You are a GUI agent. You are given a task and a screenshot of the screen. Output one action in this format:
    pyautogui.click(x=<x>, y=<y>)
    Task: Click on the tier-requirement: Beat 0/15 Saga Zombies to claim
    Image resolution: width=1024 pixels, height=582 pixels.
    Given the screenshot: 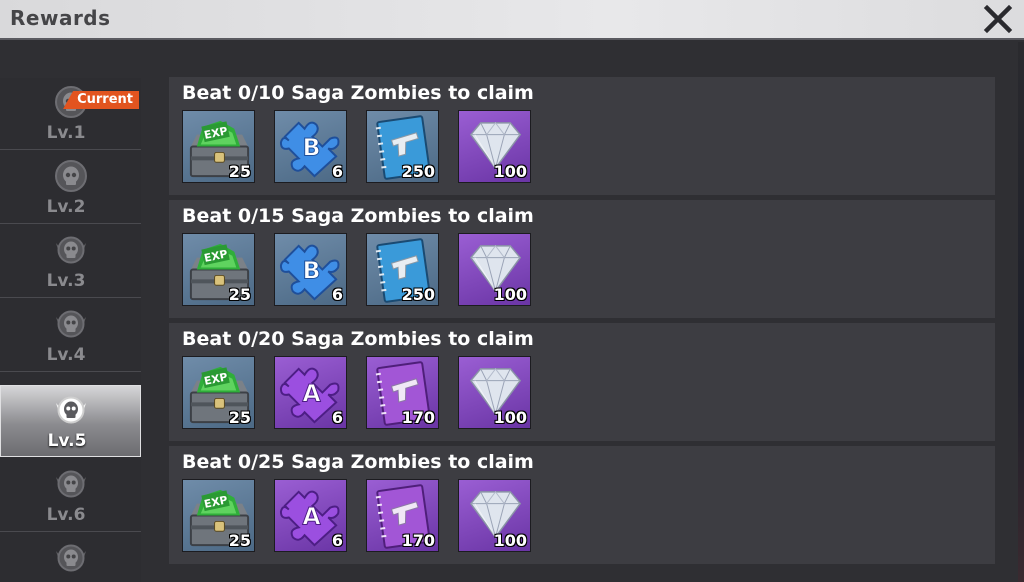 What is the action you would take?
    pyautogui.click(x=358, y=216)
    